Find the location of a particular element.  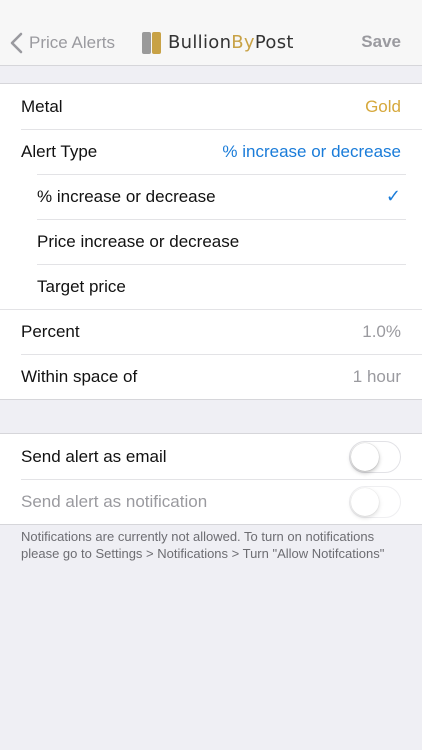

within-row: Within space of 1 hour is located at coordinates (211, 376).